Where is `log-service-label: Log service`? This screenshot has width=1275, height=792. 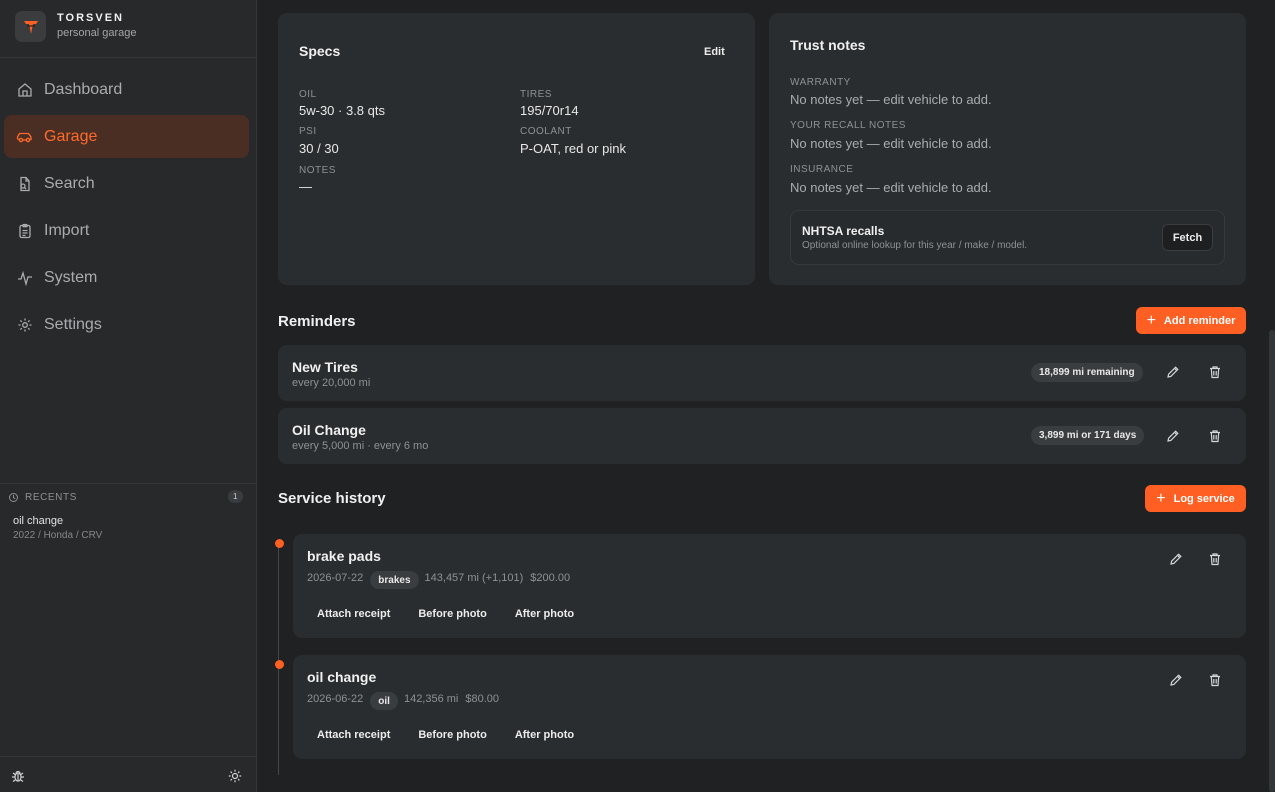
log-service-label: Log service is located at coordinates (1204, 498).